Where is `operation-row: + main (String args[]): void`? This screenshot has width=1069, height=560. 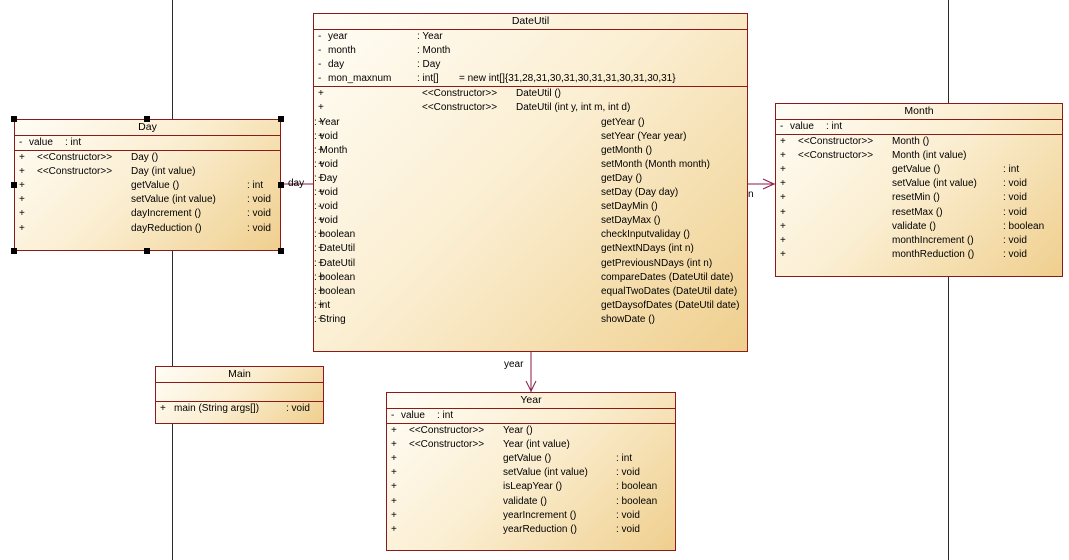 operation-row: + main (String args[]): void is located at coordinates (239, 409).